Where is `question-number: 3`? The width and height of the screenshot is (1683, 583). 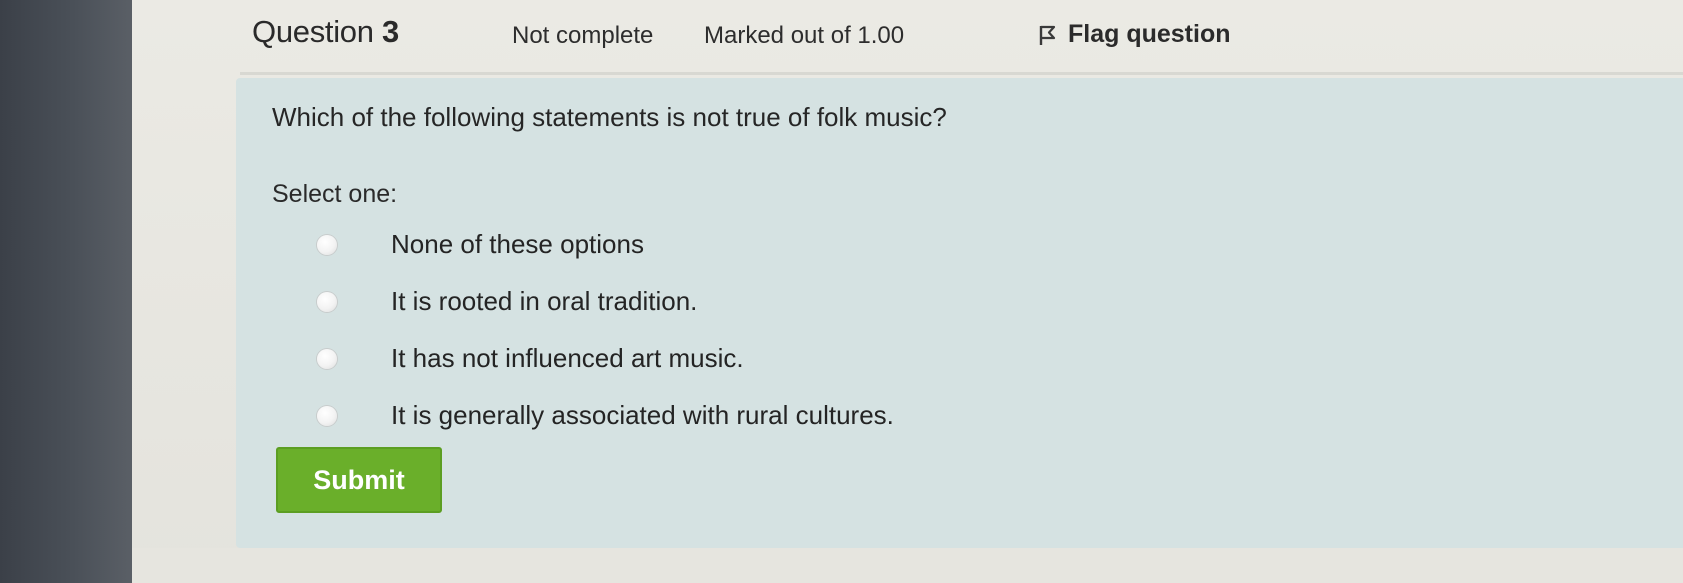
question-number: 3 is located at coordinates (390, 31).